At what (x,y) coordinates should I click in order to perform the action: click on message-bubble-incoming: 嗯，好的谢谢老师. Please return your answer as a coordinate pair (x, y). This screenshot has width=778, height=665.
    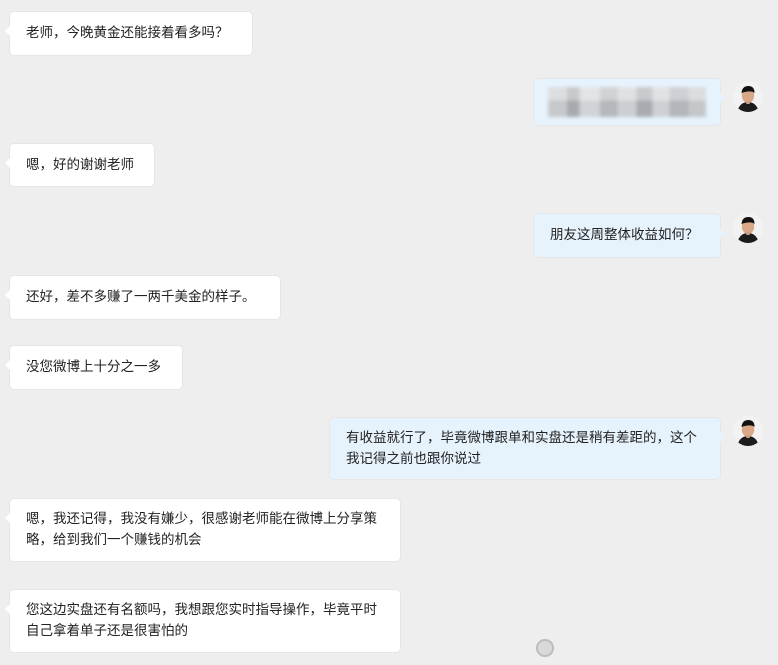
    Looking at the image, I should click on (79, 165).